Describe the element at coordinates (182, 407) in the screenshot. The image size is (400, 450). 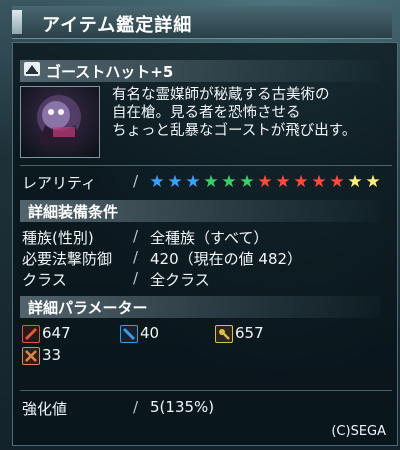
I see `enhance-value: 5(135%)` at that location.